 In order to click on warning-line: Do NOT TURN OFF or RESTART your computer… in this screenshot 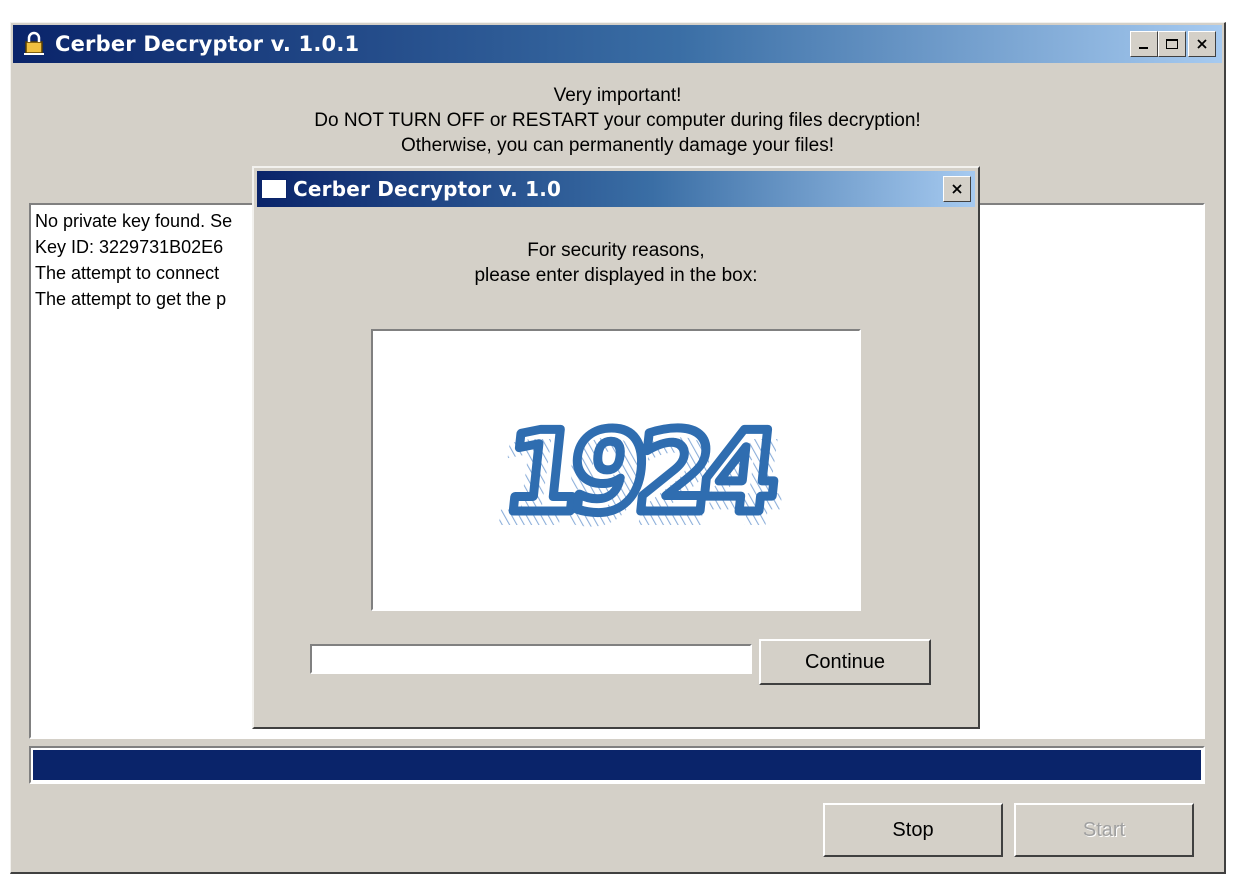, I will do `click(617, 120)`.